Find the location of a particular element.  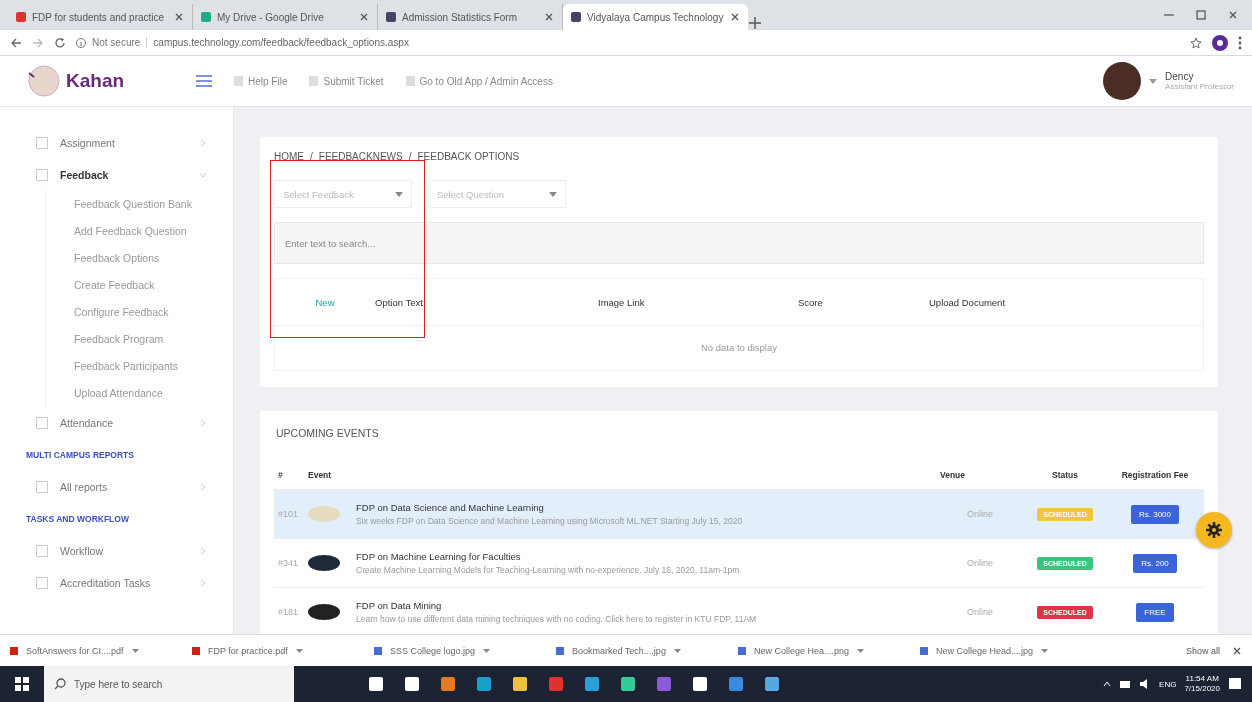

sidebar-item: Feedback is located at coordinates (116, 175).